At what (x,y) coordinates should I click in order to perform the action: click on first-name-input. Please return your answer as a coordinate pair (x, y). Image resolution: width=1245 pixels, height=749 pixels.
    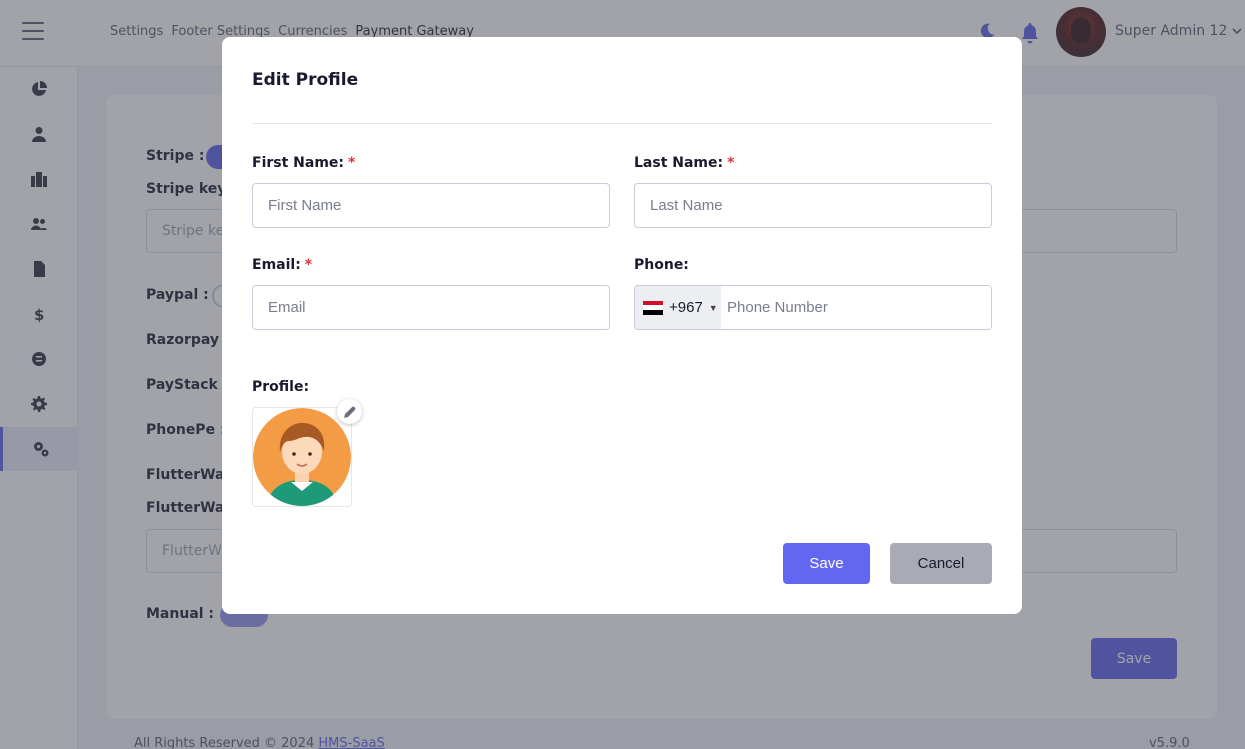
    Looking at the image, I should click on (431, 205).